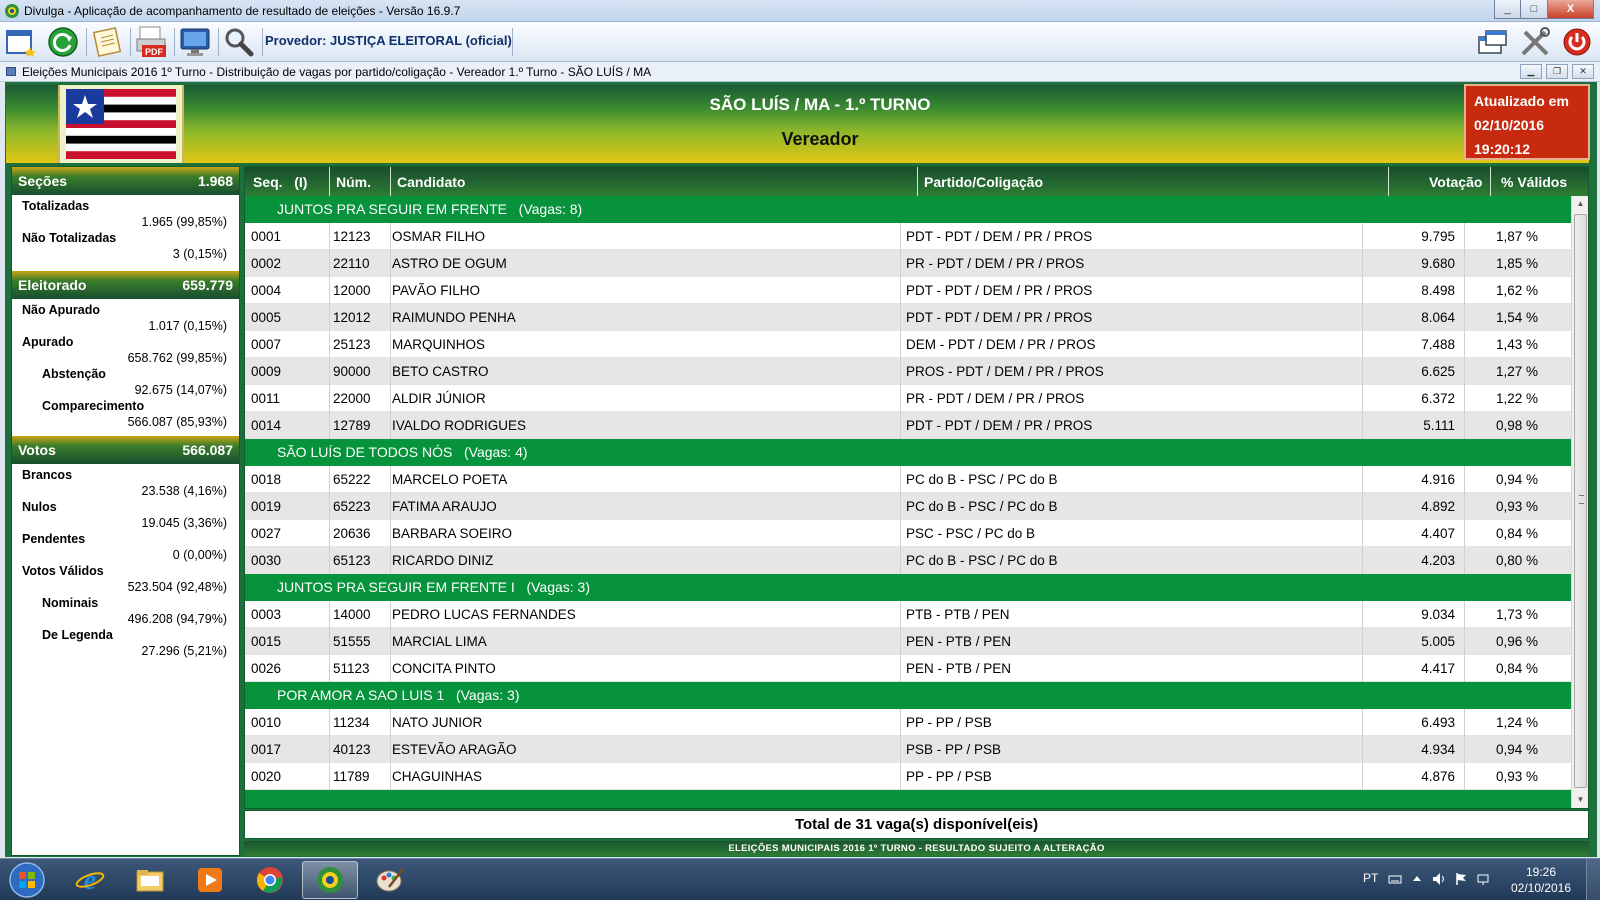 The width and height of the screenshot is (1600, 900). What do you see at coordinates (351, 776) in the screenshot?
I see `cell-number: 11789` at bounding box center [351, 776].